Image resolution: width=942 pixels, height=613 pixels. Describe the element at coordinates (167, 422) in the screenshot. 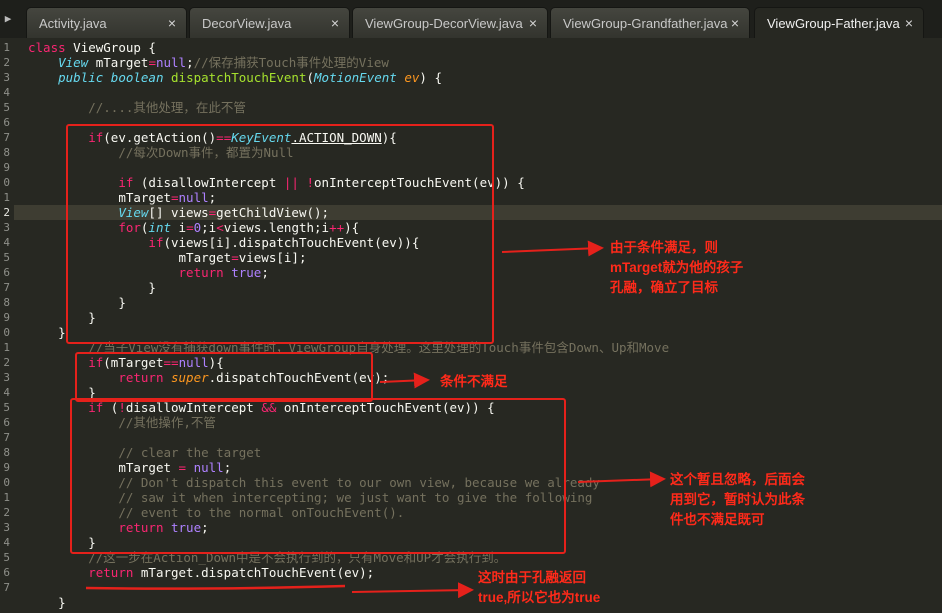

I see `code-line: //其他操作,不管` at that location.